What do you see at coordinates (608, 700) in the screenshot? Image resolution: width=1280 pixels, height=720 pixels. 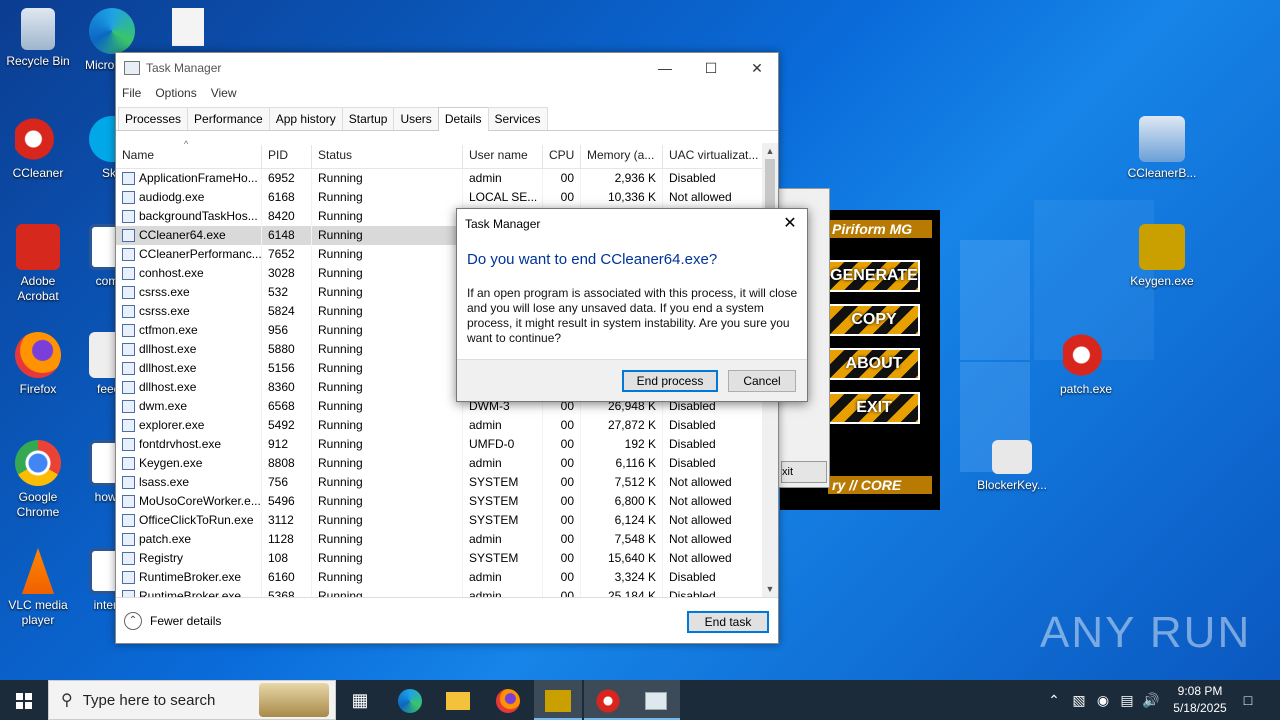 I see `ccleaner-taskbar-icon` at bounding box center [608, 700].